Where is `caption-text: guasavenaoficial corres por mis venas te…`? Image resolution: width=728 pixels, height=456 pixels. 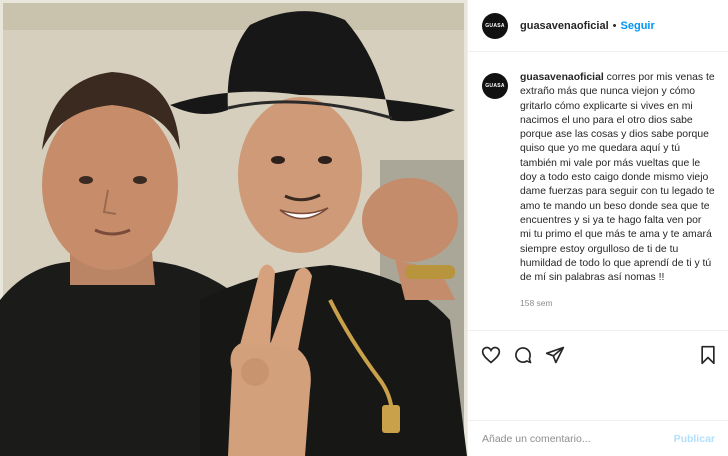 caption-text: guasavenaoficial corres por mis venas te… is located at coordinates (617, 178).